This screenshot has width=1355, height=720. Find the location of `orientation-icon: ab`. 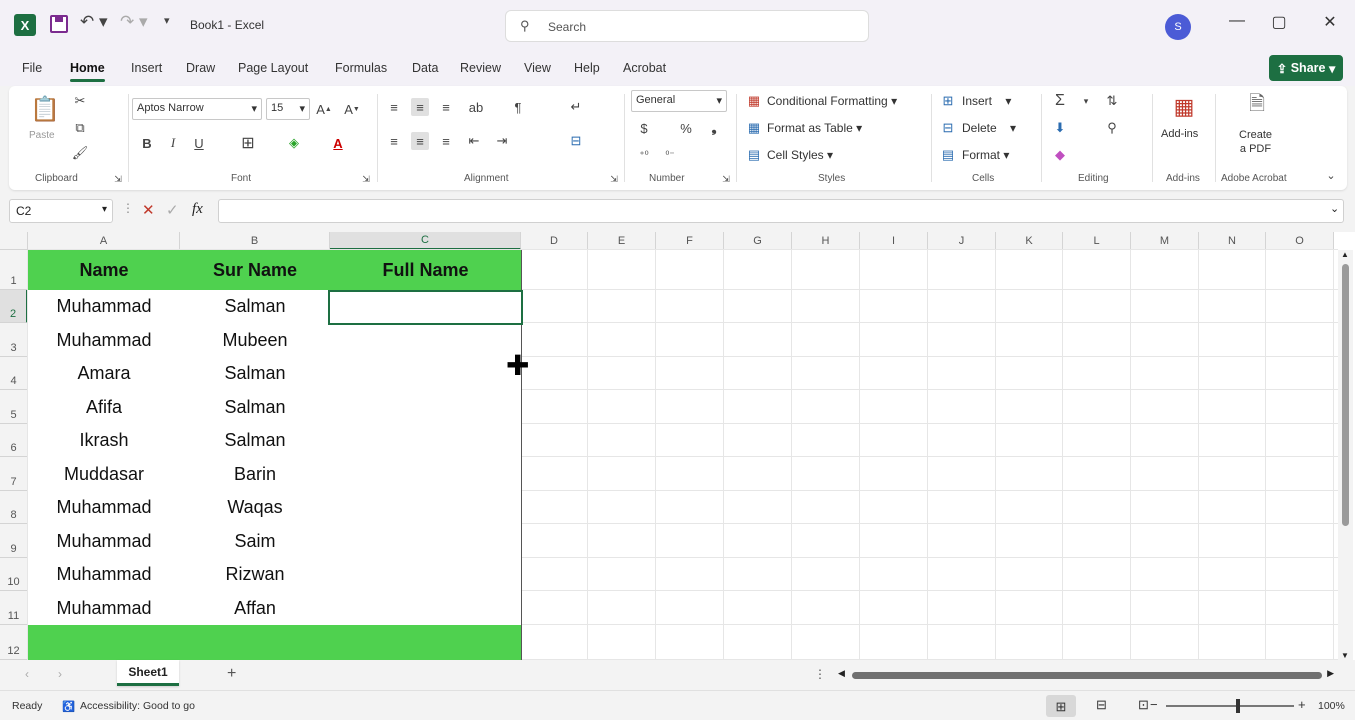

orientation-icon: ab is located at coordinates (476, 107).